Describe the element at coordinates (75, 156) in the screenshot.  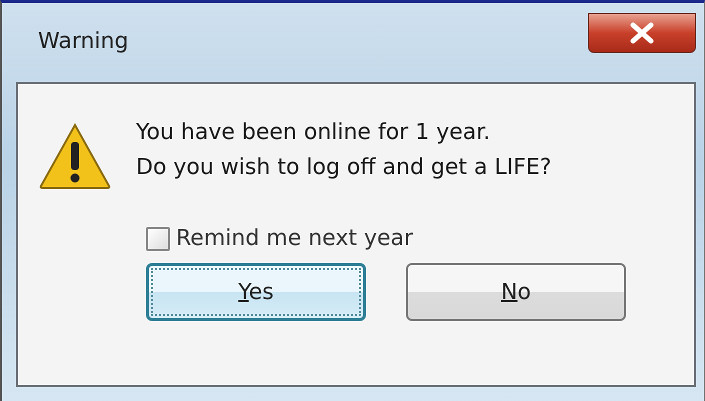
I see `warning-icon` at that location.